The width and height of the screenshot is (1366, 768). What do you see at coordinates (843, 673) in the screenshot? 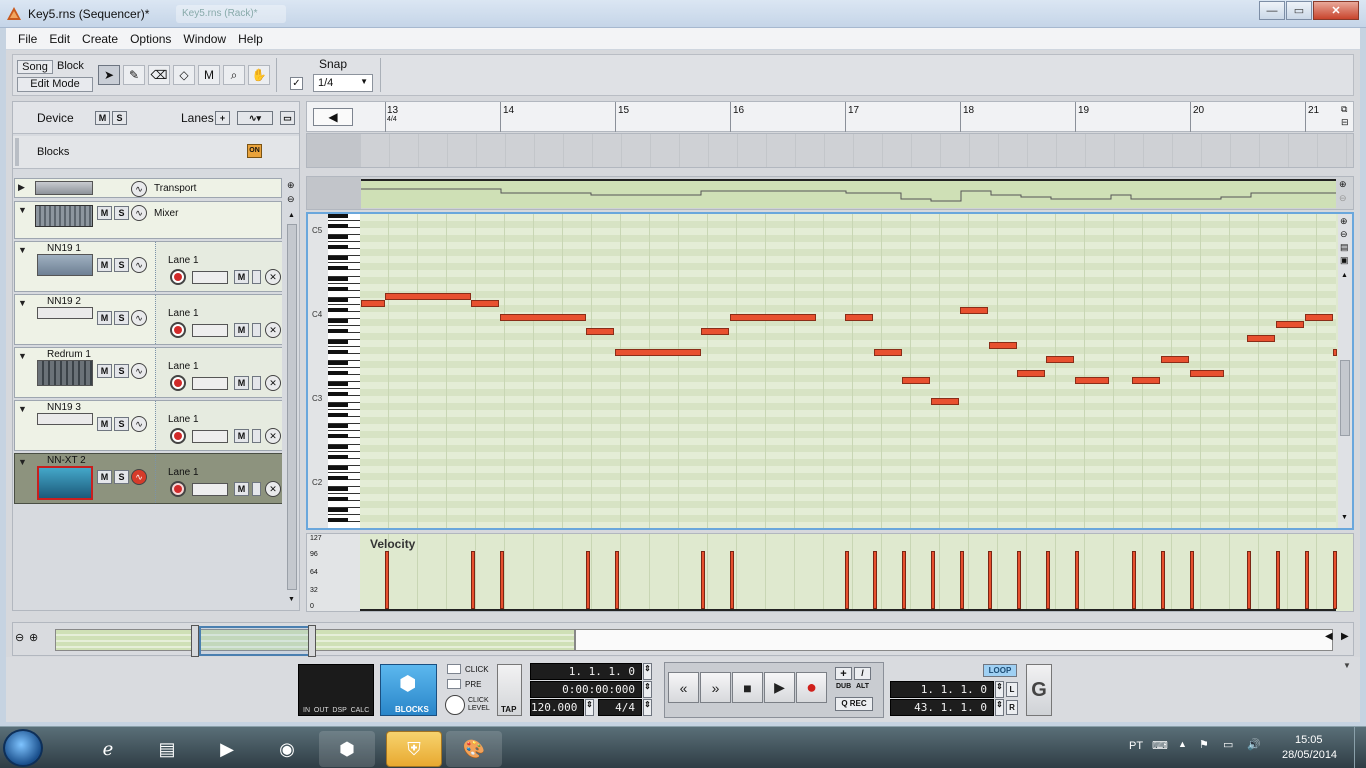
I see `dub-icon: +` at bounding box center [843, 673].